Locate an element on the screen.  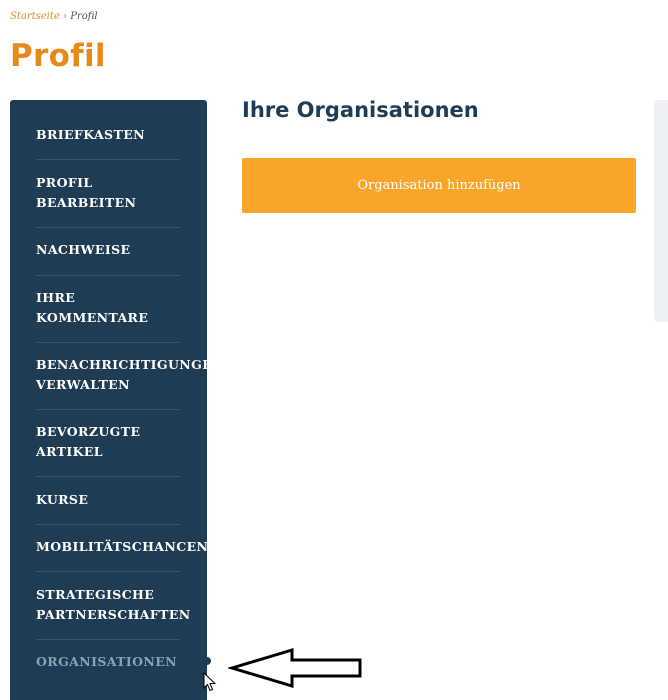
breadcrumb-home-link: Startseite is located at coordinates (35, 16).